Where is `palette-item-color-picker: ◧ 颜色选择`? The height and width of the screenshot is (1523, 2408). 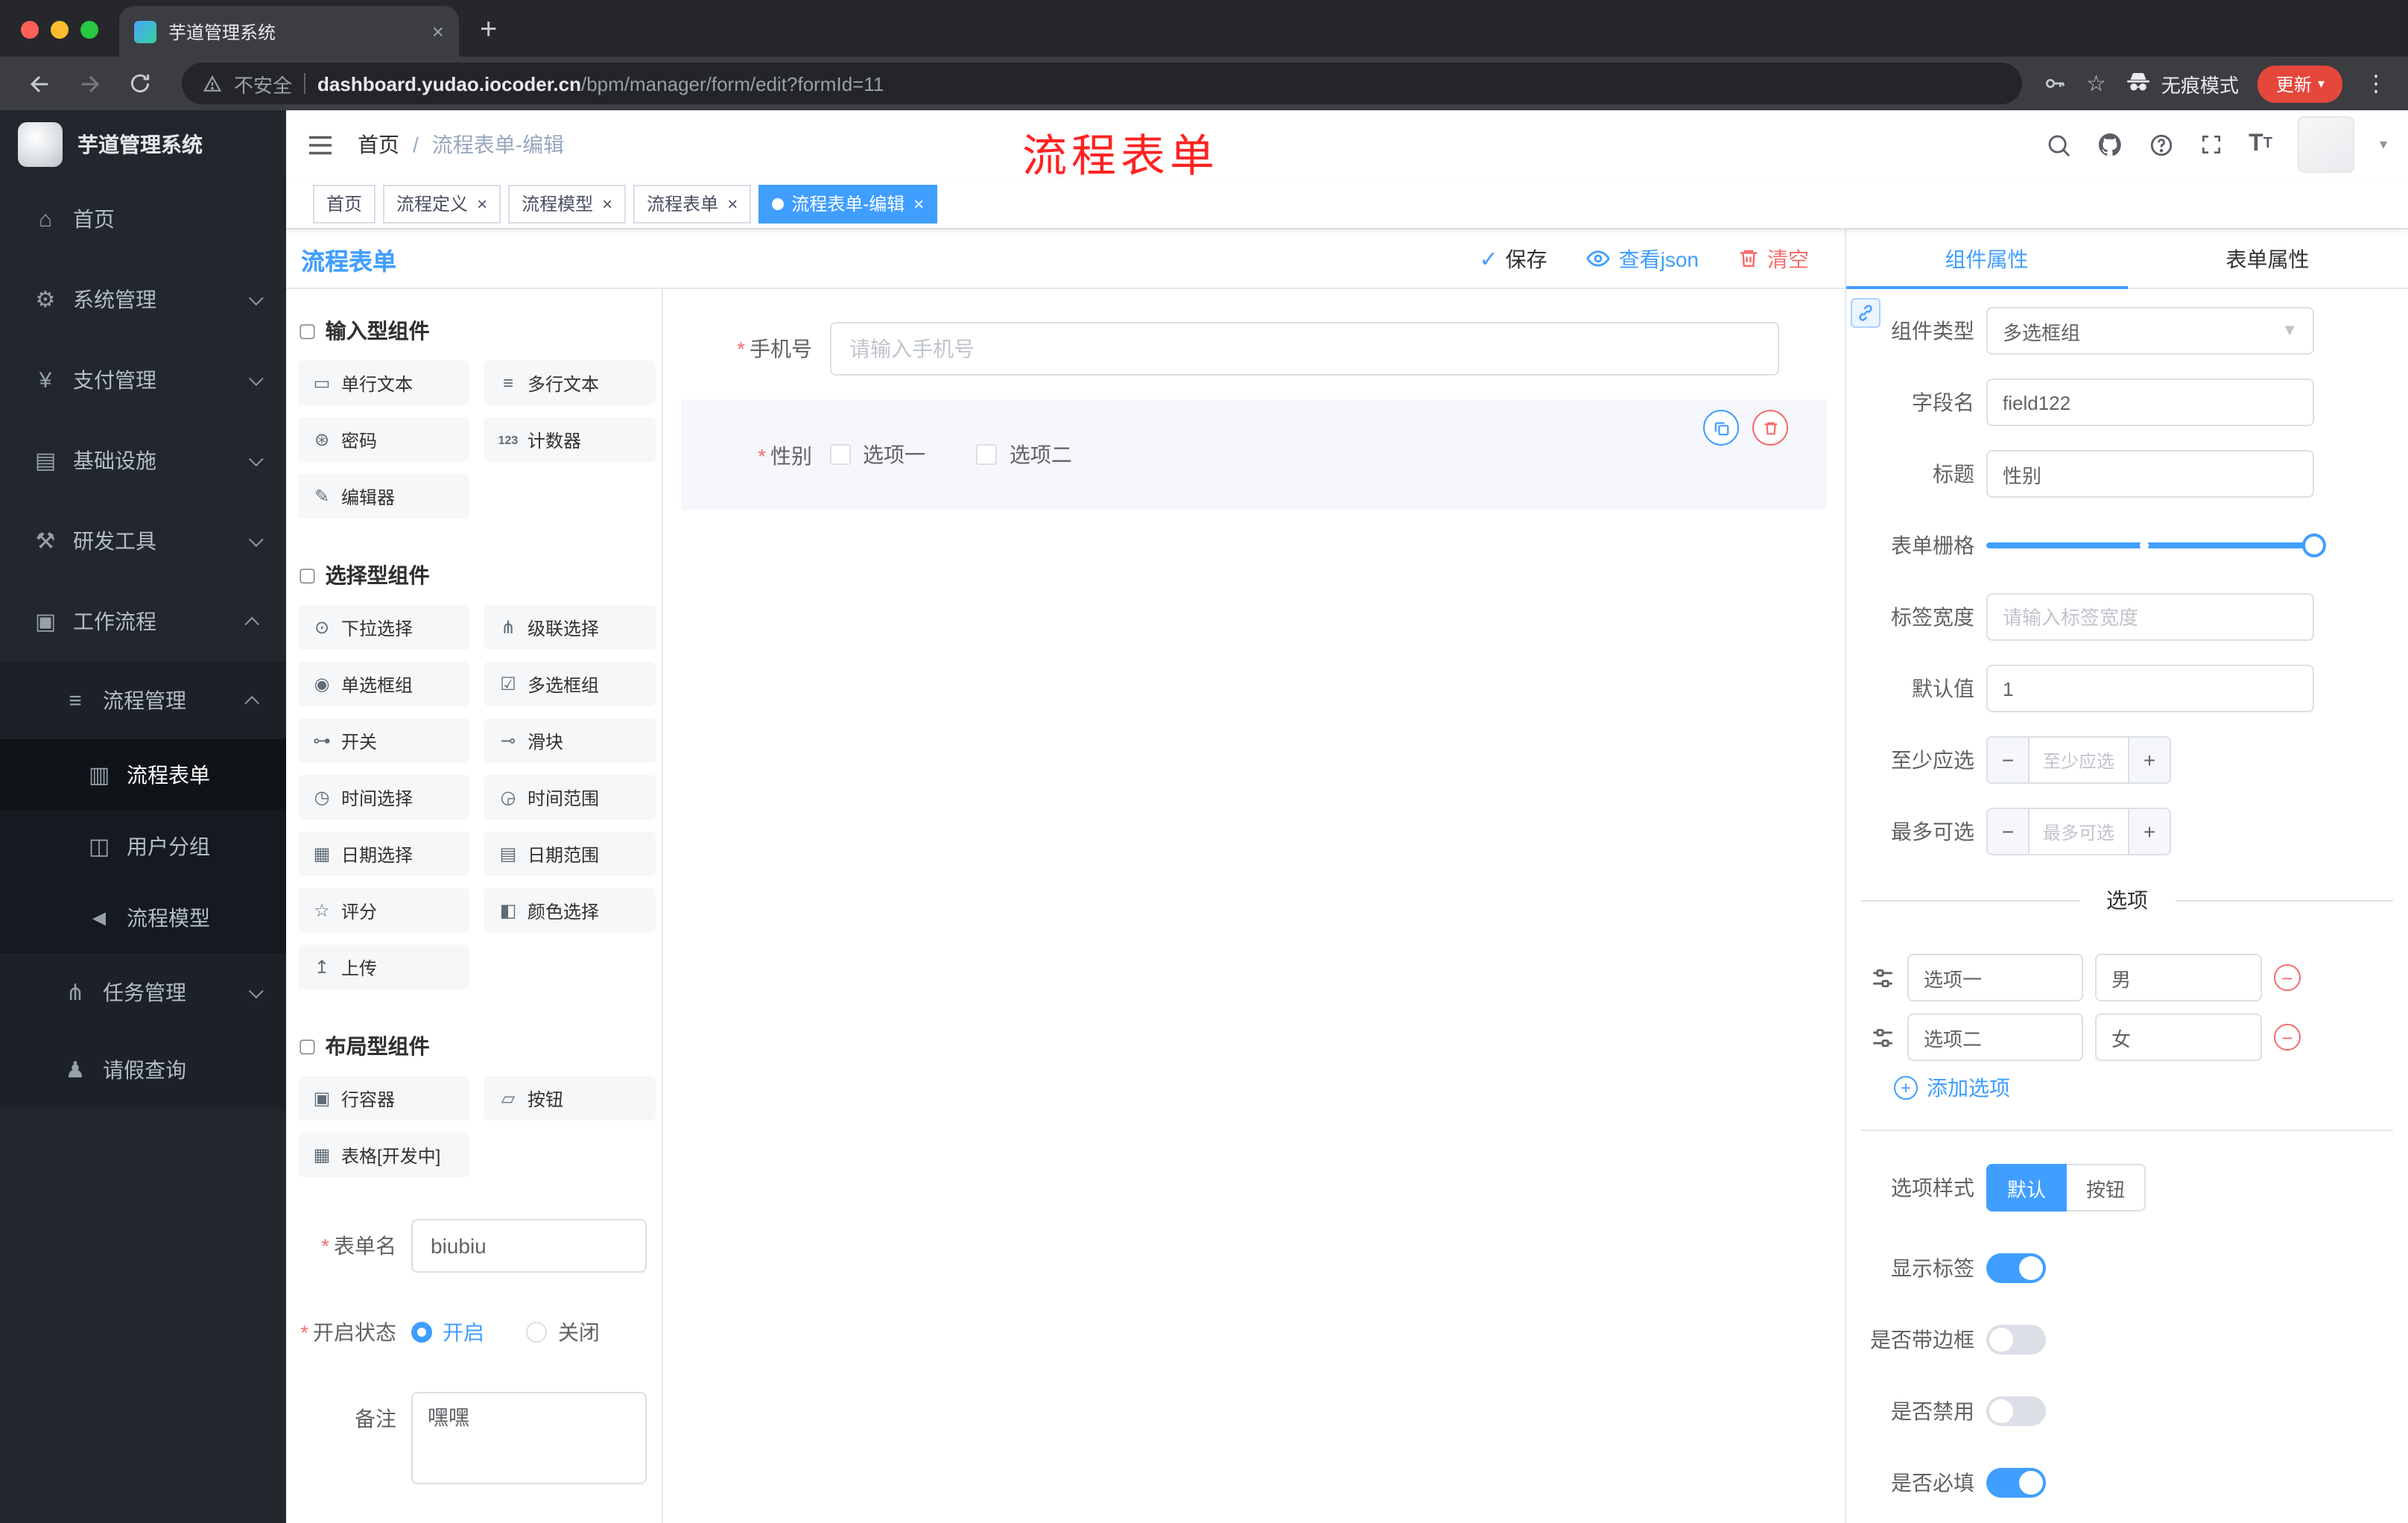
palette-item-color-picker: ◧ 颜色选择 is located at coordinates (570, 911).